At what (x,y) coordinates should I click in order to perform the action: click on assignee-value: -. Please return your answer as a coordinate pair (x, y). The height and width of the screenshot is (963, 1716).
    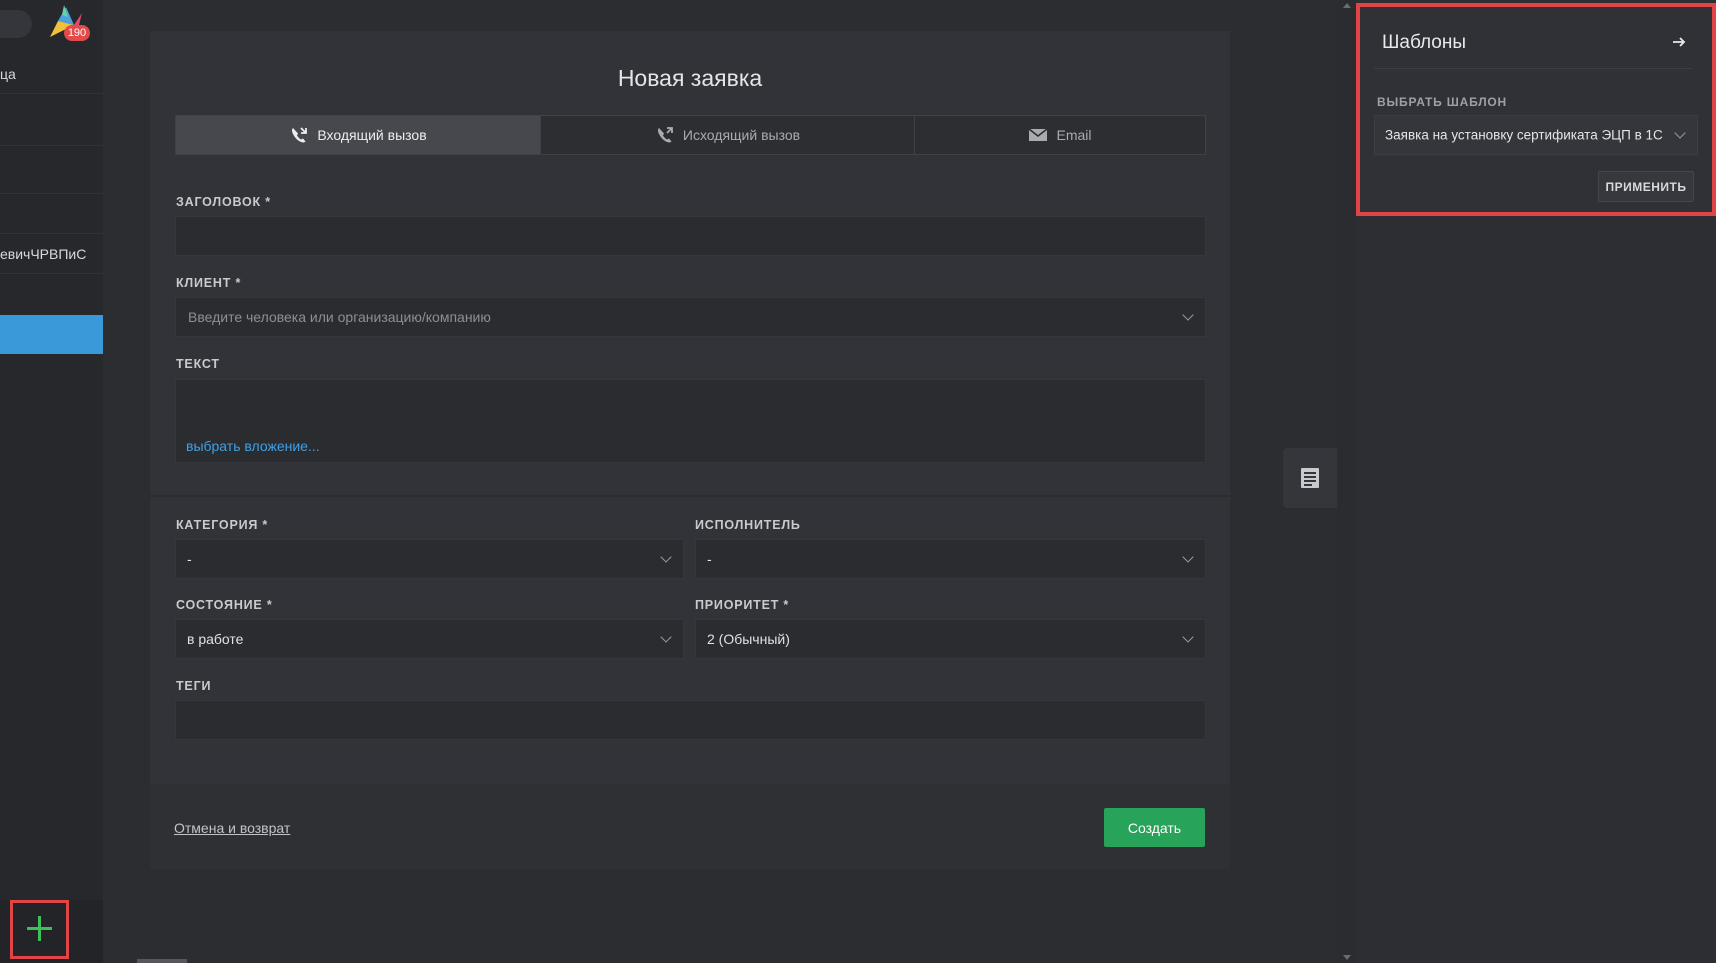
    Looking at the image, I should click on (709, 559).